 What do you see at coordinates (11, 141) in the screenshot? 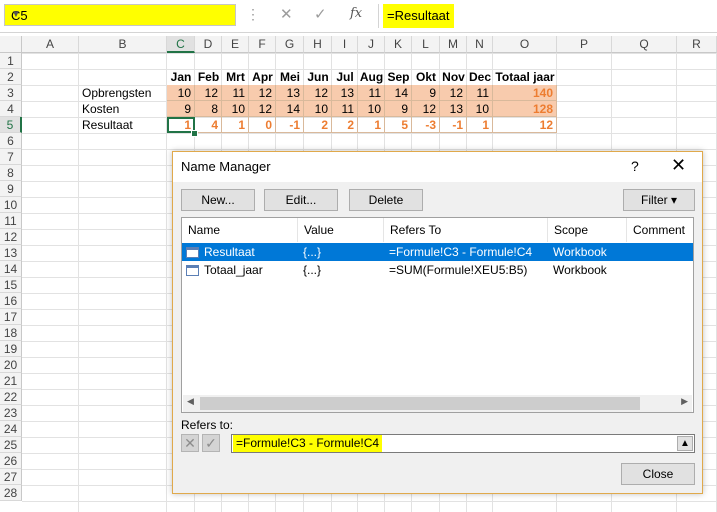
I see `row-header: 6` at bounding box center [11, 141].